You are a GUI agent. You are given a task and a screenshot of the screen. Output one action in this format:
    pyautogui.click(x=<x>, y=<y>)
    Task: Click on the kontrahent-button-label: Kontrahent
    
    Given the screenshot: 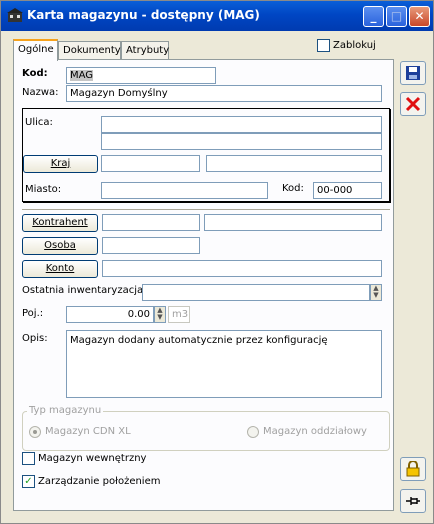 What is the action you would take?
    pyautogui.click(x=60, y=222)
    